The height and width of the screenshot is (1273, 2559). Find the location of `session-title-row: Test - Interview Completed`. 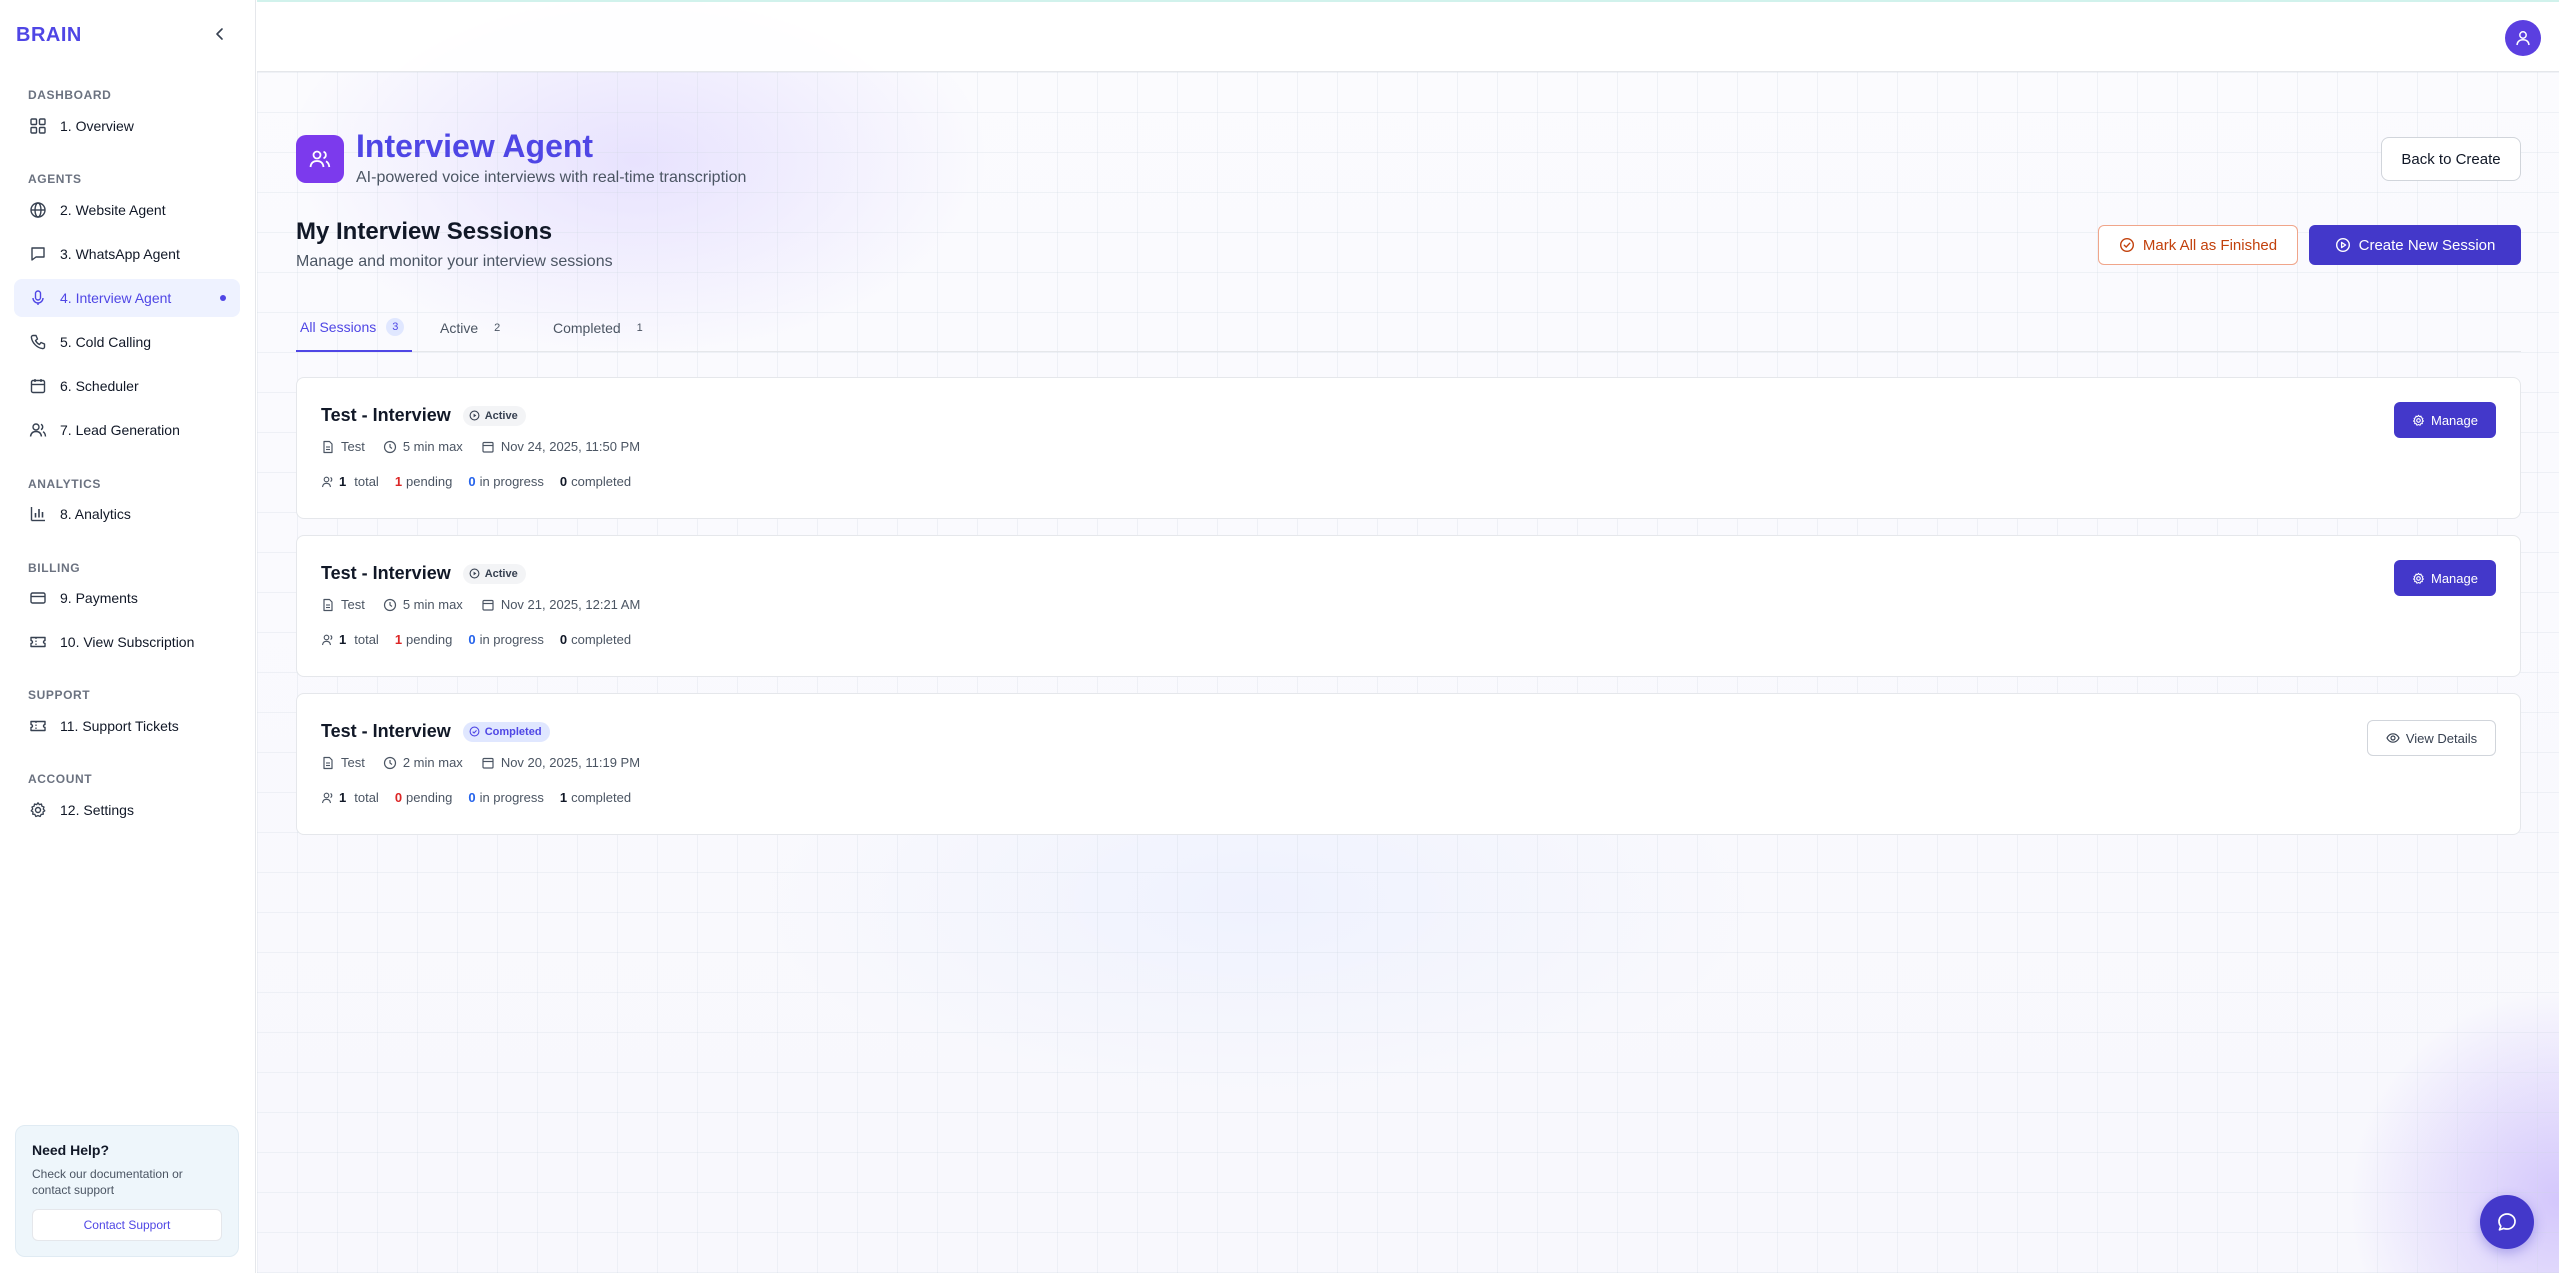

session-title-row: Test - Interview Completed is located at coordinates (435, 731).